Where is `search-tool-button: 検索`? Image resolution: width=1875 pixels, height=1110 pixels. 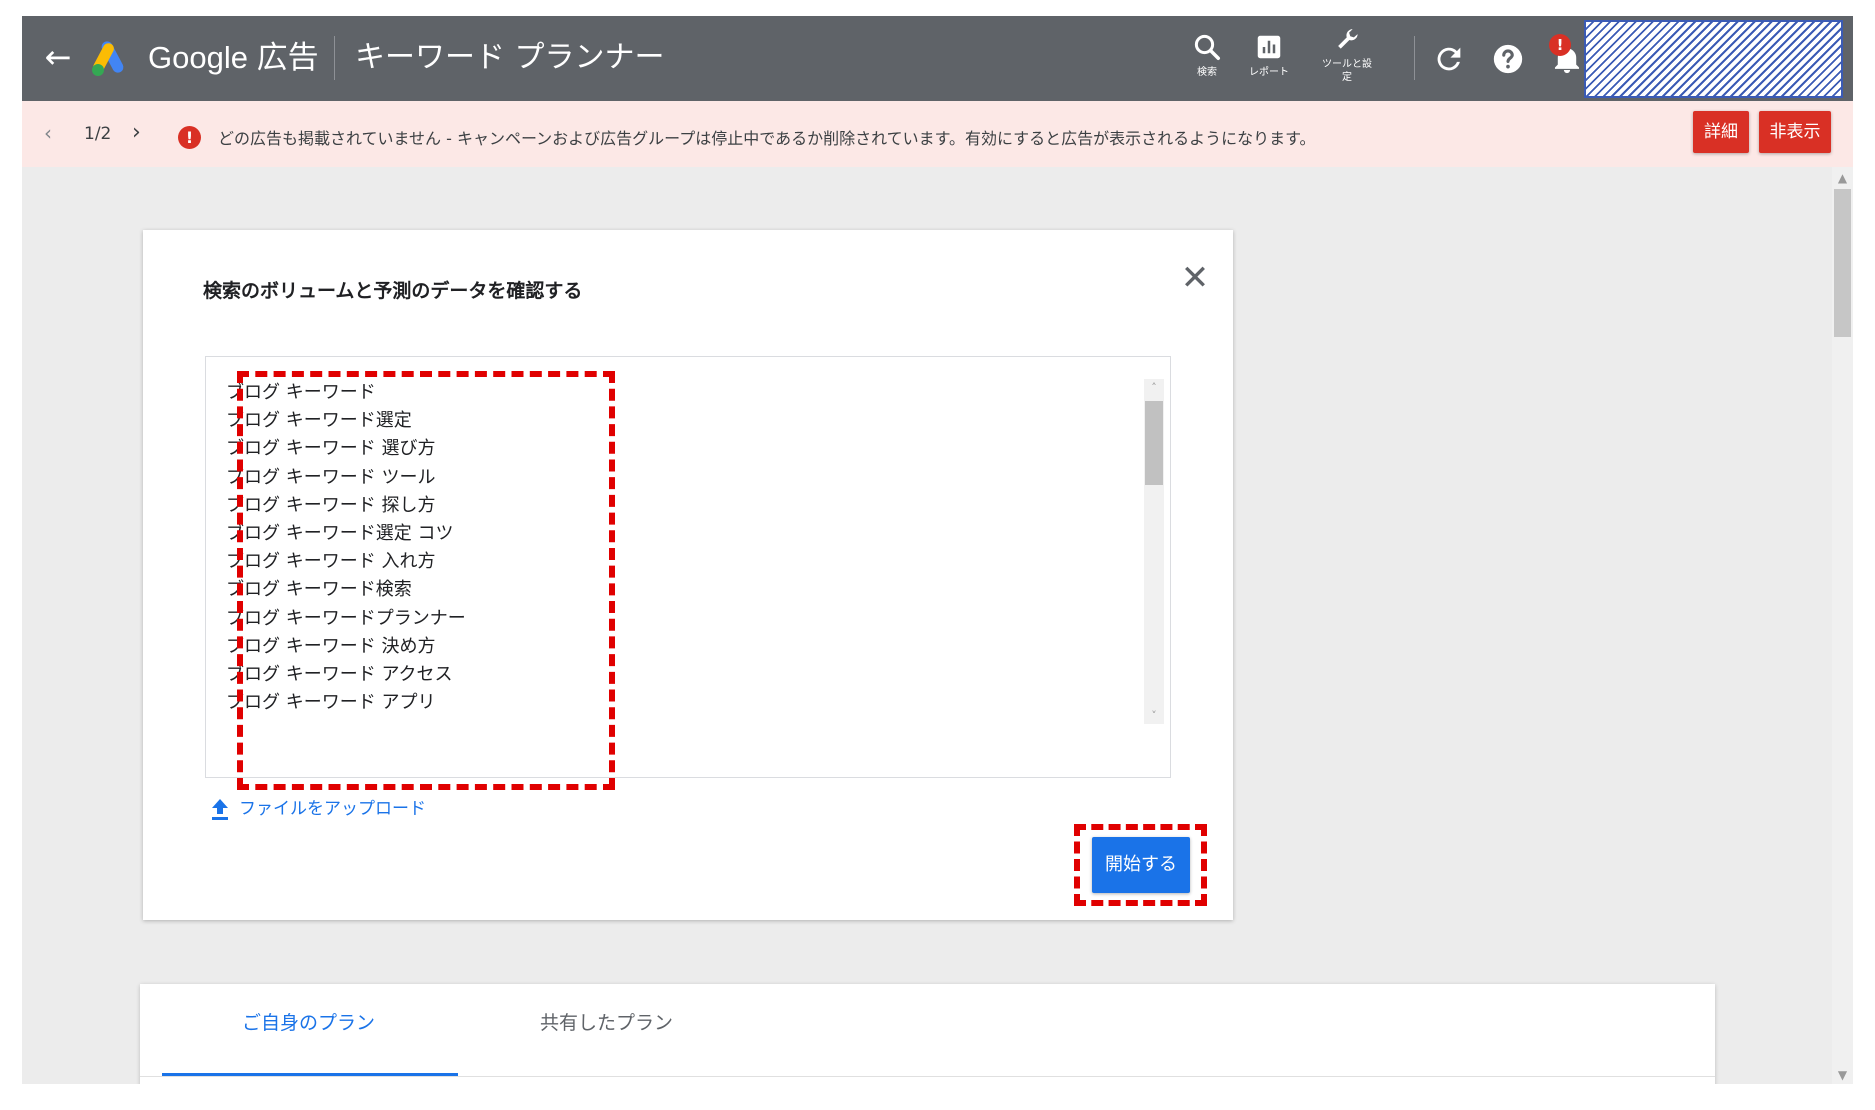 search-tool-button: 検索 is located at coordinates (1207, 61).